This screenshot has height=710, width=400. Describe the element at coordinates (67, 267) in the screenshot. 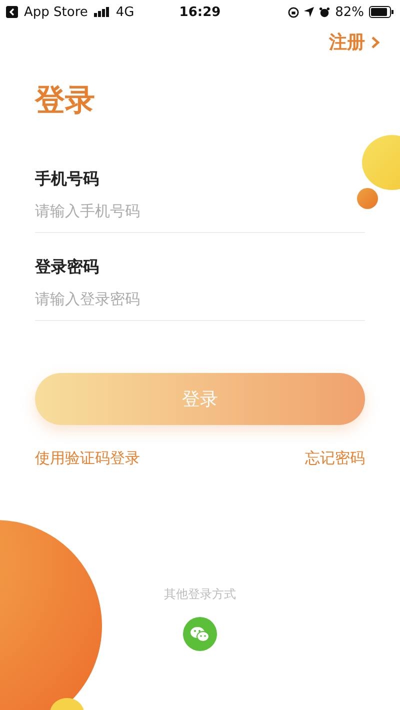

I see `field-label: 登录密码` at that location.